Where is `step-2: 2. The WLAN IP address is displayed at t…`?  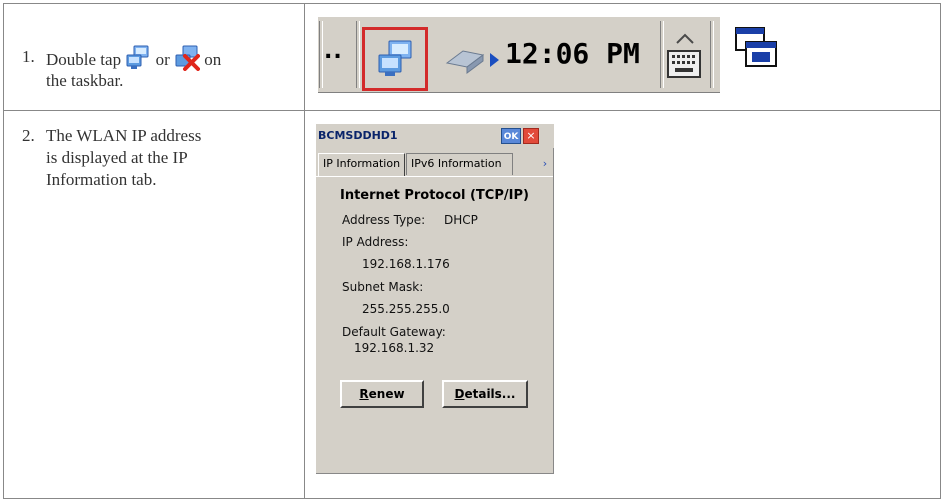 step-2: 2. The WLAN IP address is displayed at t… is located at coordinates (157, 160).